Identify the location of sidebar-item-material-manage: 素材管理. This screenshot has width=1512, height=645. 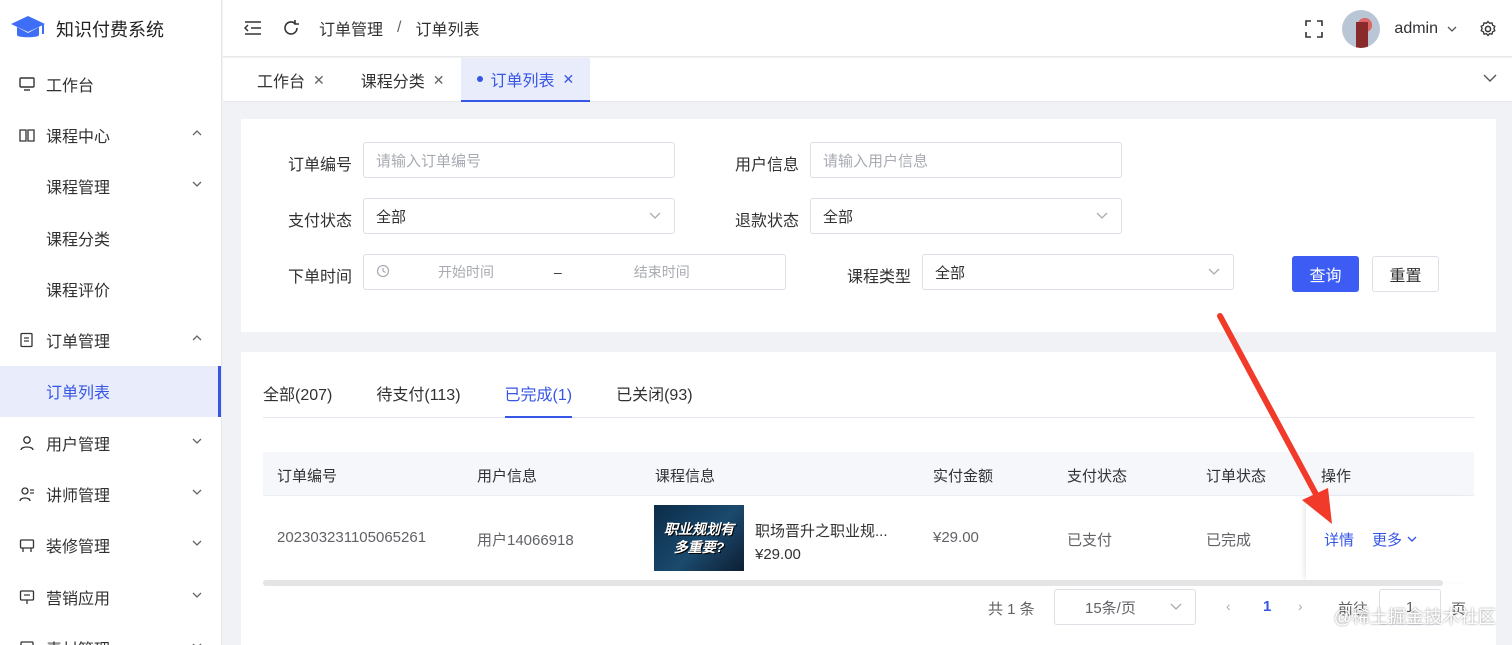
(110, 633).